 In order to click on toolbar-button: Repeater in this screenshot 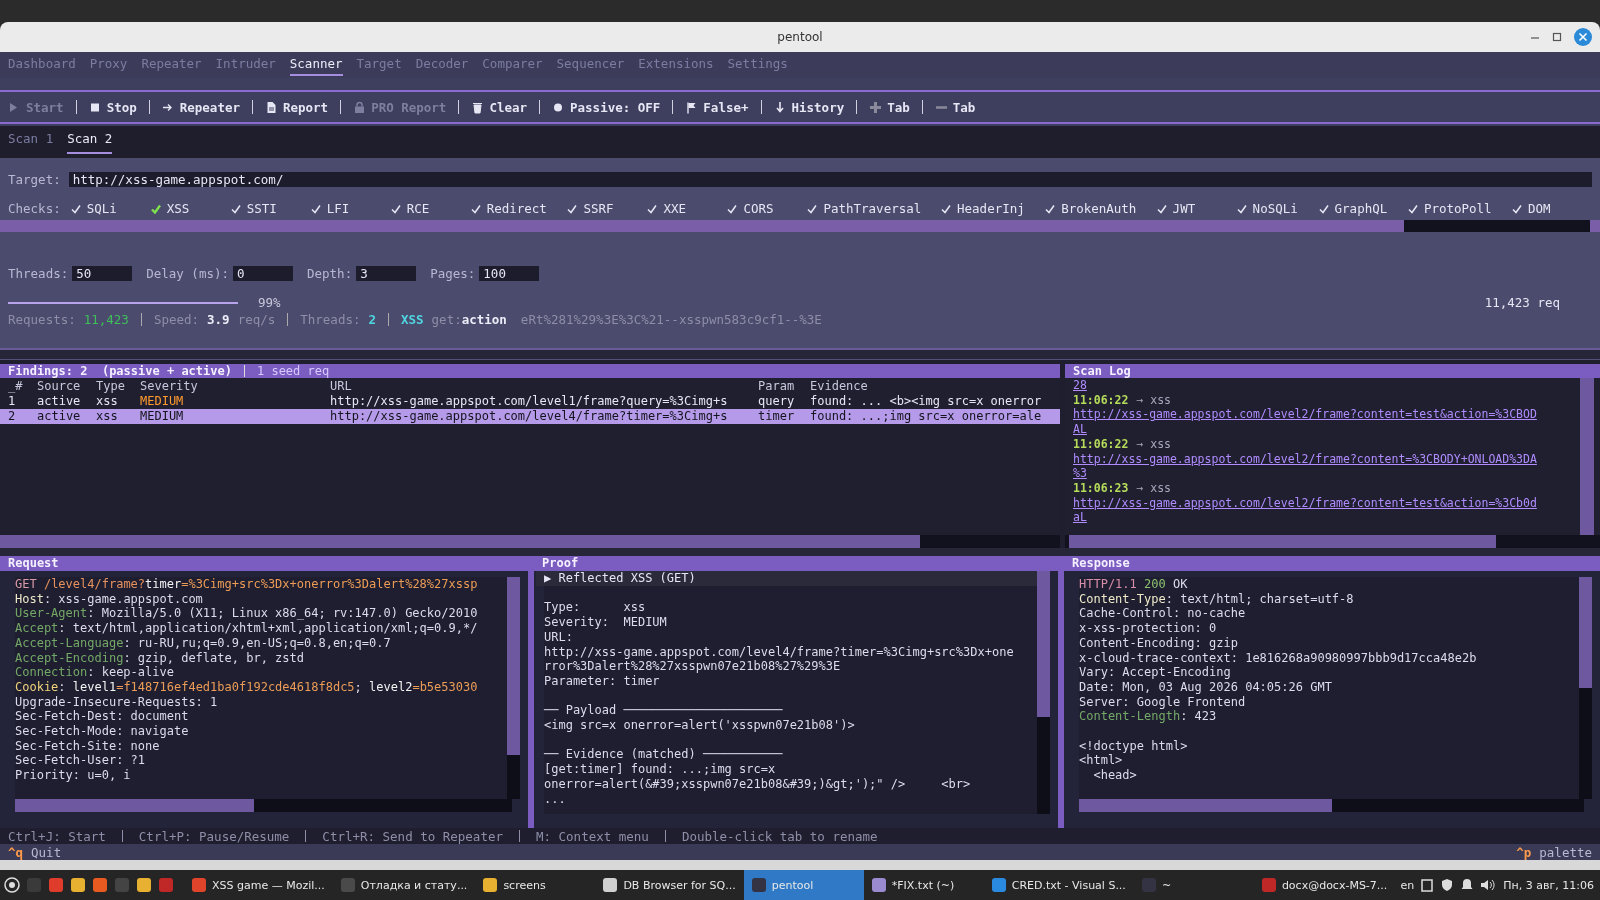, I will do `click(200, 107)`.